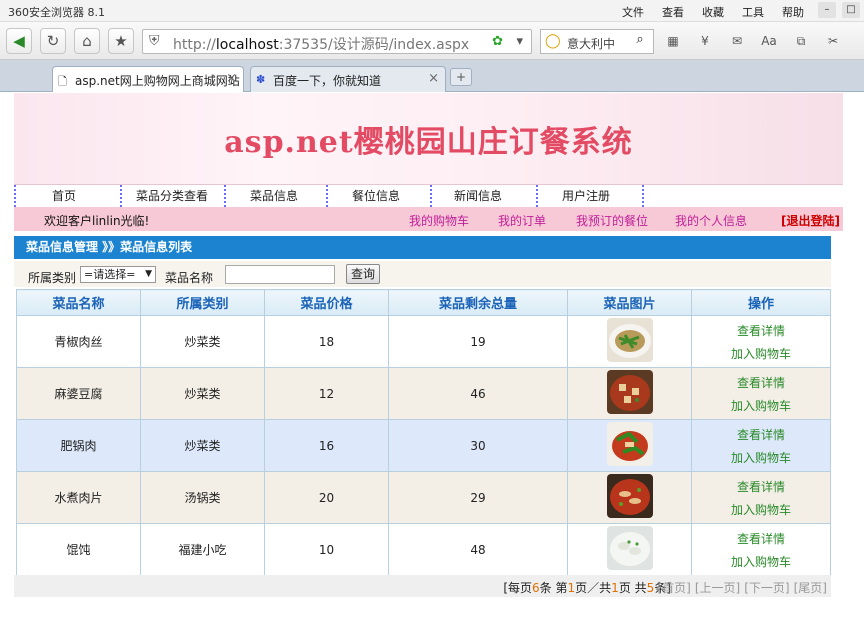 Image resolution: width=864 pixels, height=640 pixels. I want to click on home-icon: ⌂, so click(87, 41).